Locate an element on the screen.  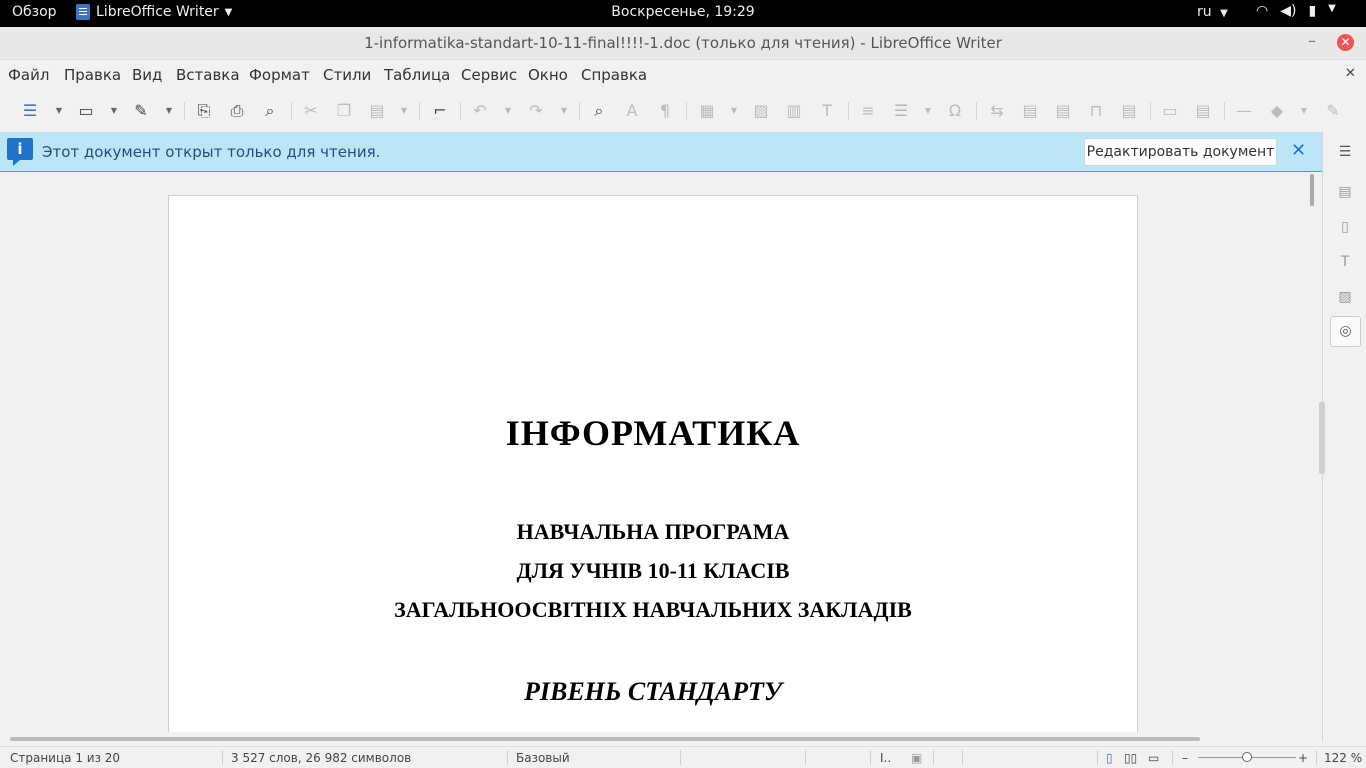
insert-textbox-icon: T is located at coordinates (827, 111).